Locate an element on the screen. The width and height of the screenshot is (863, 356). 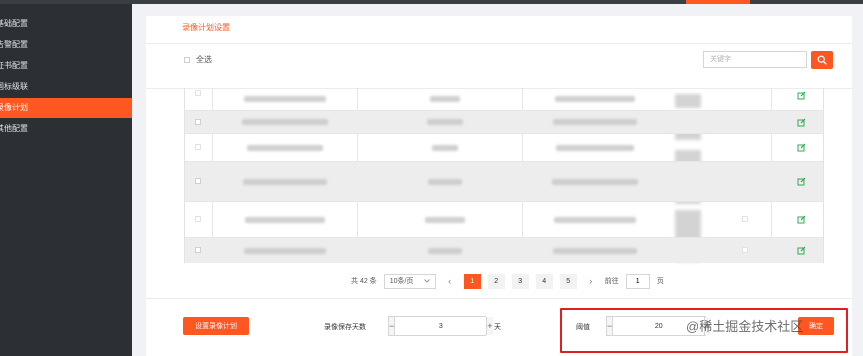
next-page-button: › is located at coordinates (591, 281).